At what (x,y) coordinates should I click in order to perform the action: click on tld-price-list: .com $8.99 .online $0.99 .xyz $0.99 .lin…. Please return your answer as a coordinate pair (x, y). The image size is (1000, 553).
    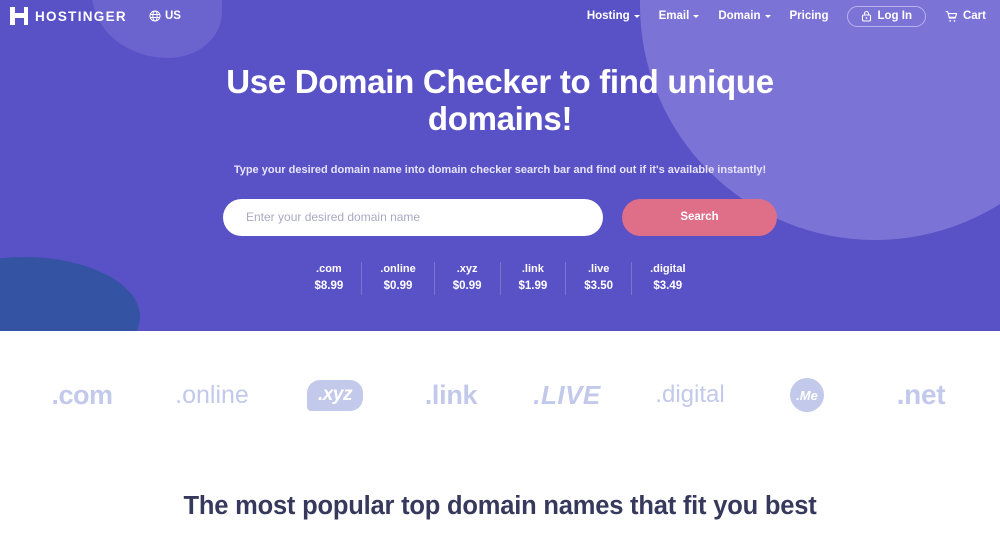
    Looking at the image, I should click on (500, 278).